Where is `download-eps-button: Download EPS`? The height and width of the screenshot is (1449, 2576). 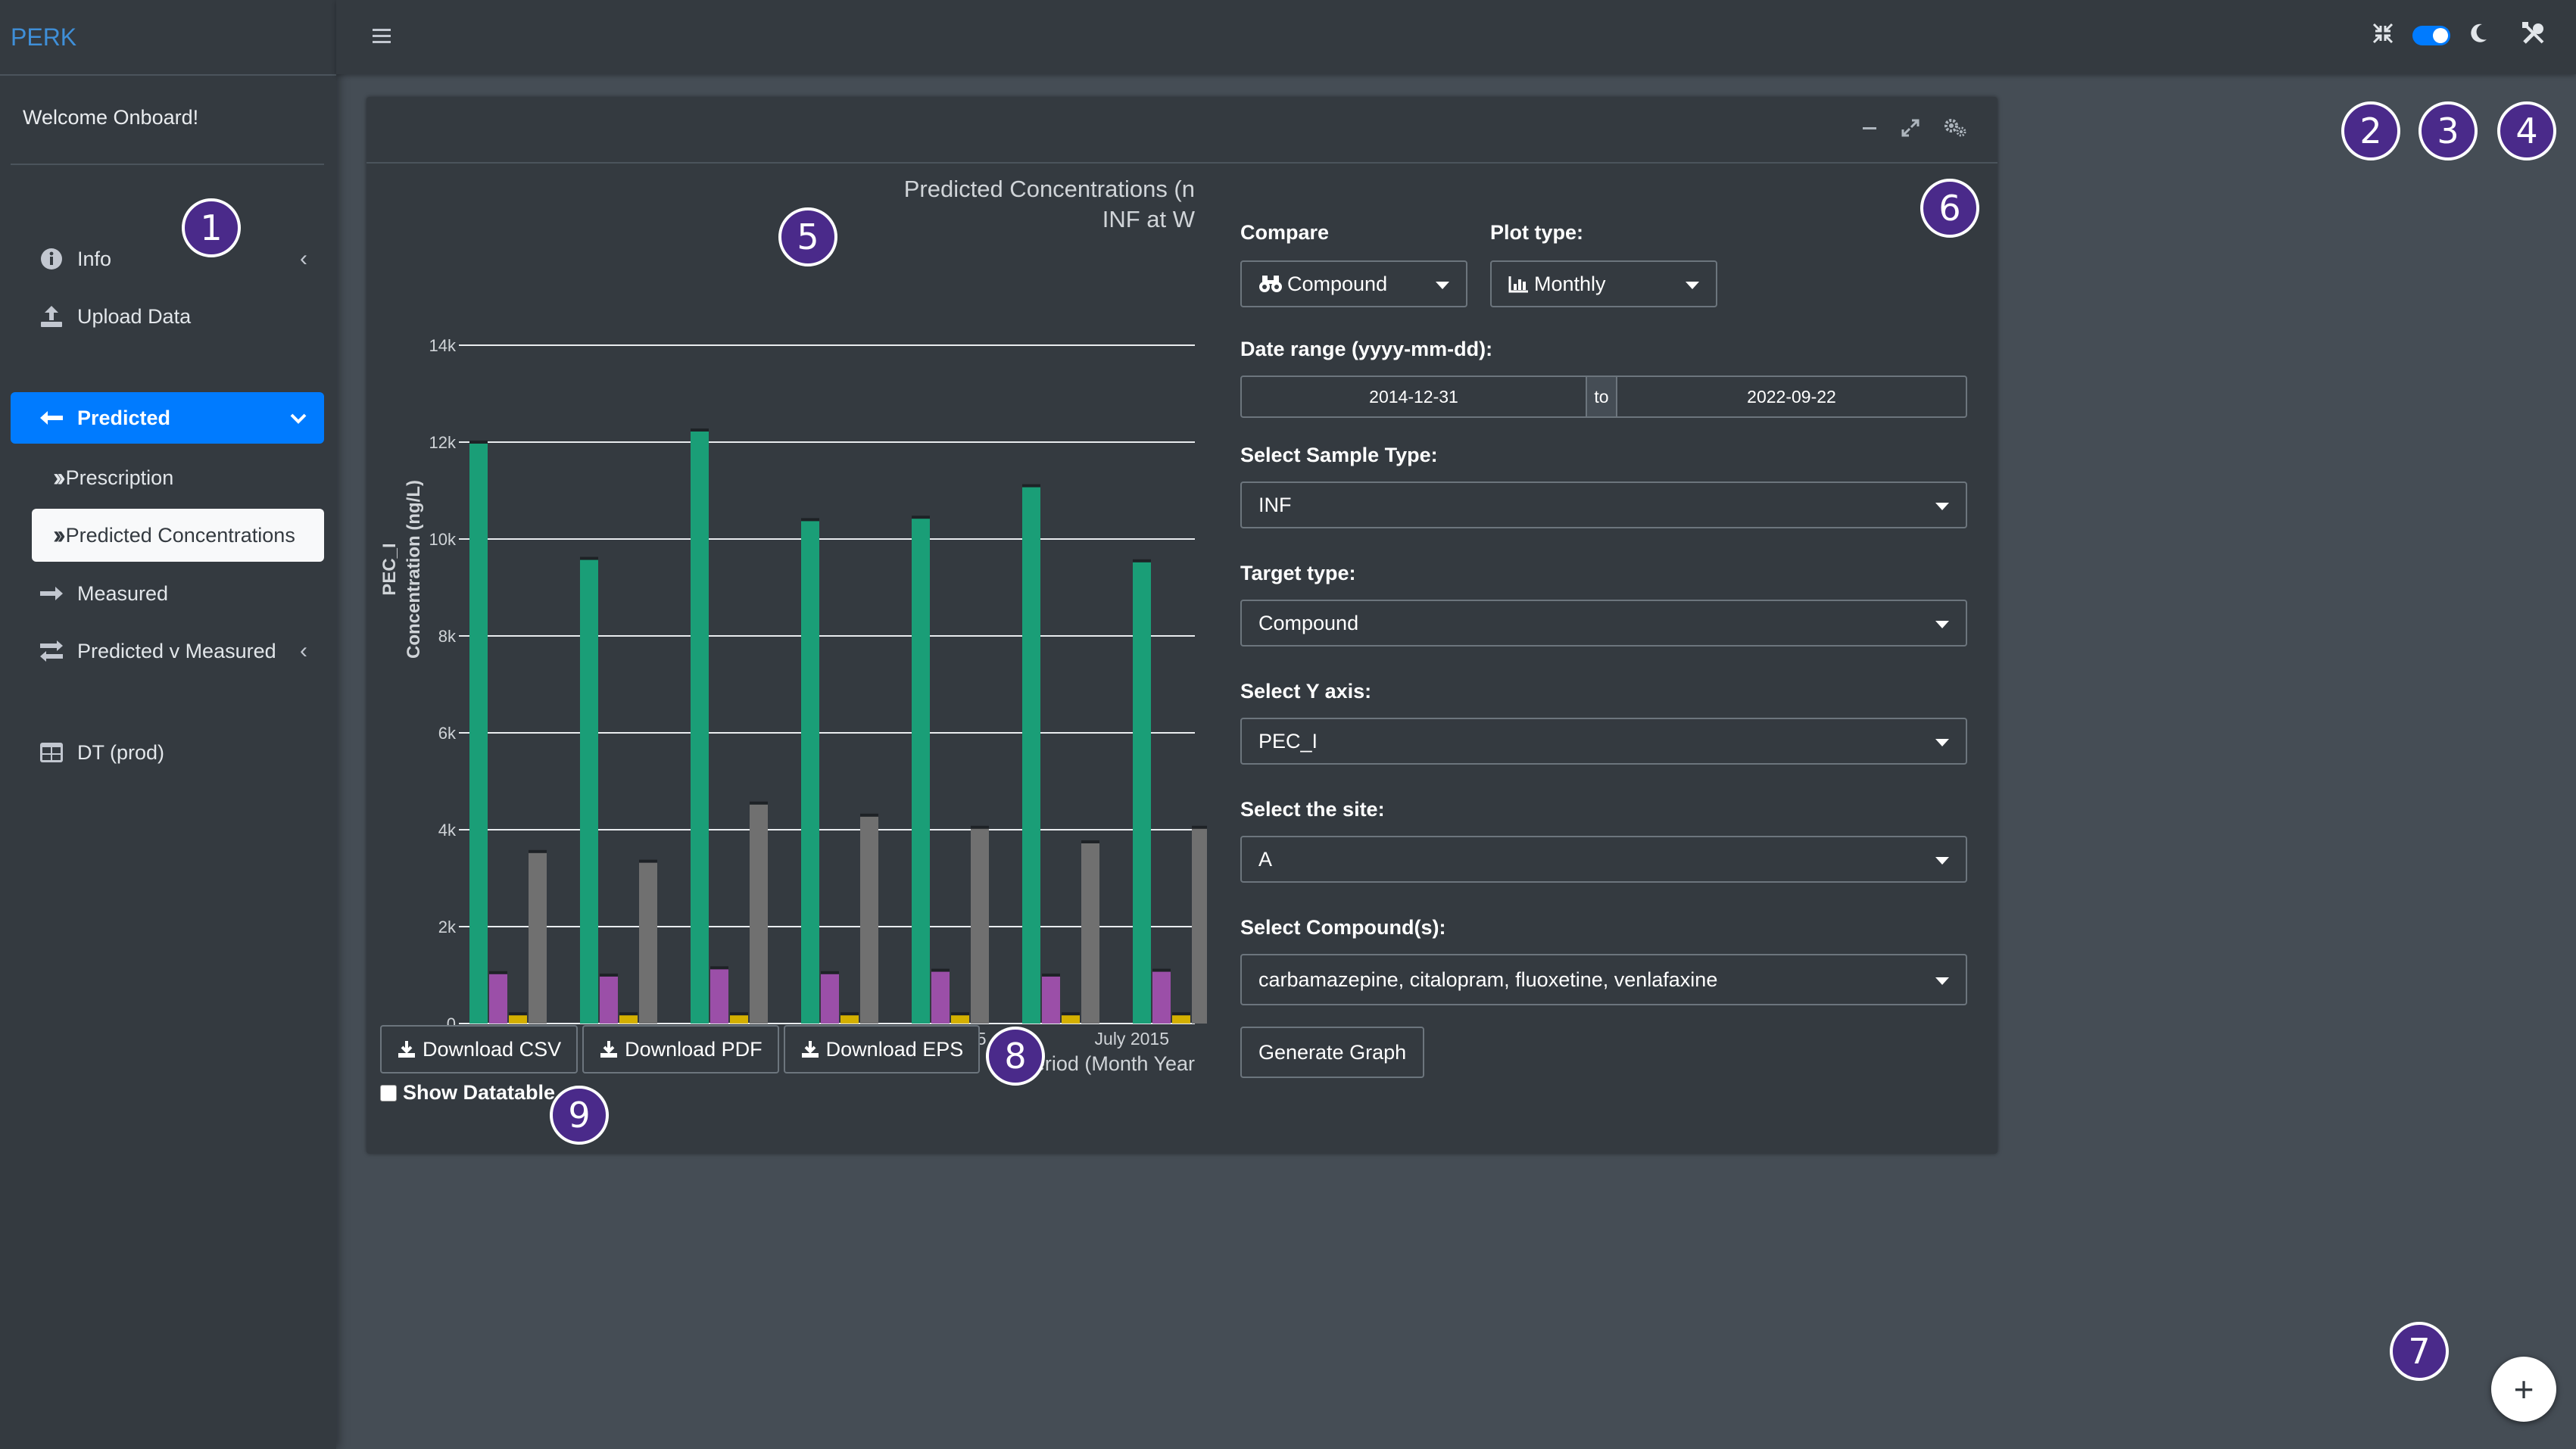
download-eps-button: Download EPS is located at coordinates (882, 1049).